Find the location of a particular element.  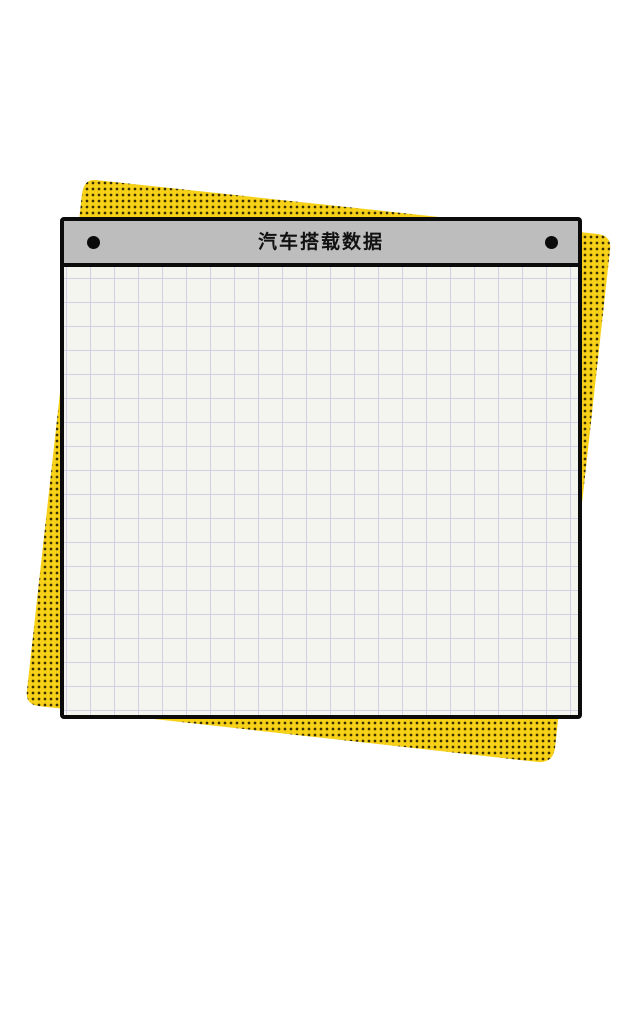

window-title: 汽车搭载数据 is located at coordinates (320, 241).